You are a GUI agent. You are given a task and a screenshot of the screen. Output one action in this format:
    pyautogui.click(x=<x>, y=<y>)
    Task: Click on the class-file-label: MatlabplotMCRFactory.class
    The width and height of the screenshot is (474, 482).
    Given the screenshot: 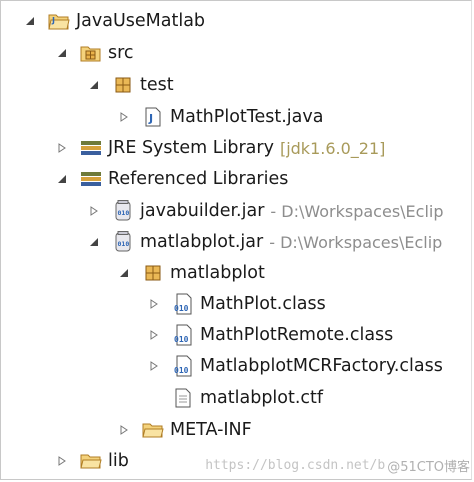 What is the action you would take?
    pyautogui.click(x=321, y=366)
    